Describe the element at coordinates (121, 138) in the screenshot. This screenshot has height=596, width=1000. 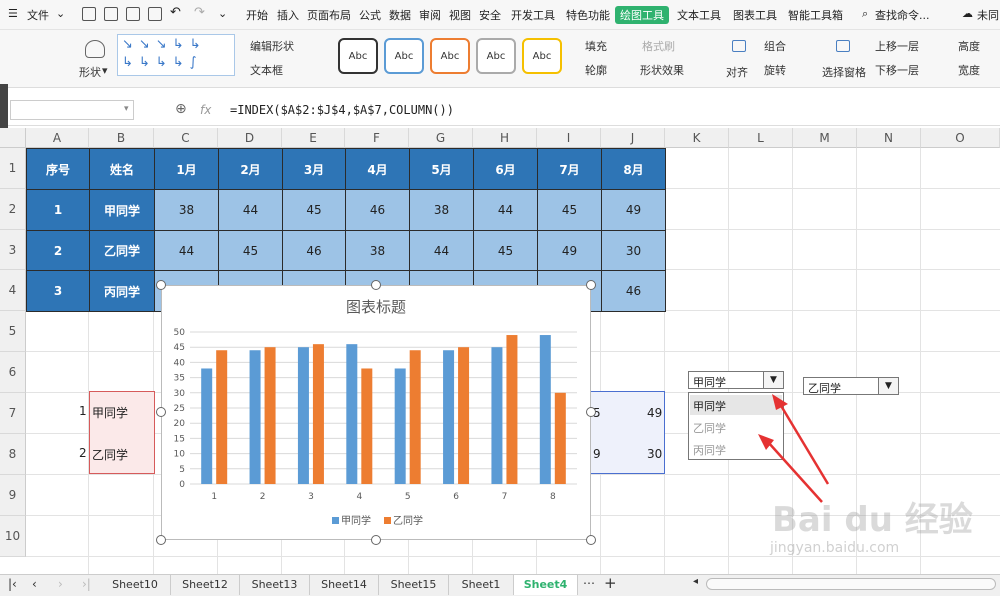
I see `column-header-b: B` at that location.